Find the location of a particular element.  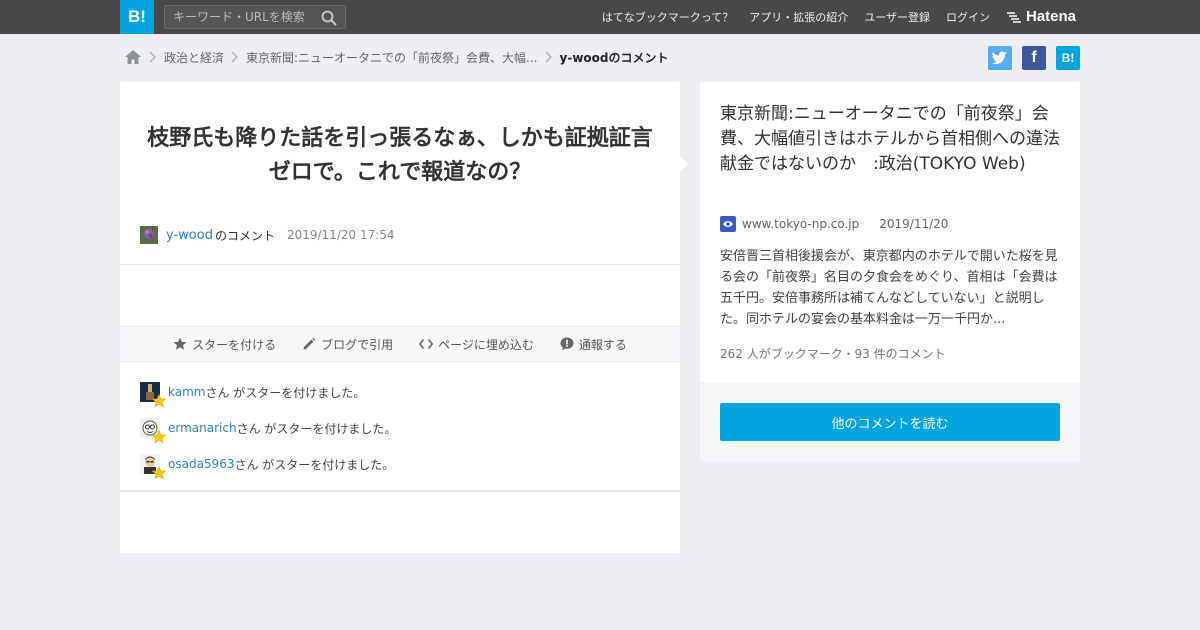

comment-meta: y-wood のコメント 2019/11/20 17:54 is located at coordinates (267, 235).